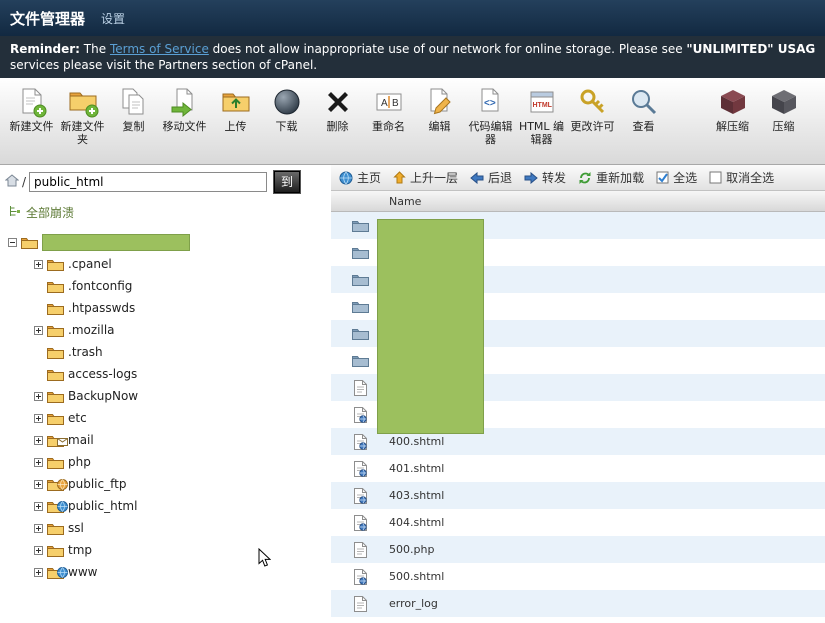 This screenshot has width=825, height=623. Describe the element at coordinates (388, 108) in the screenshot. I see `rename-button: AB 重命名` at that location.